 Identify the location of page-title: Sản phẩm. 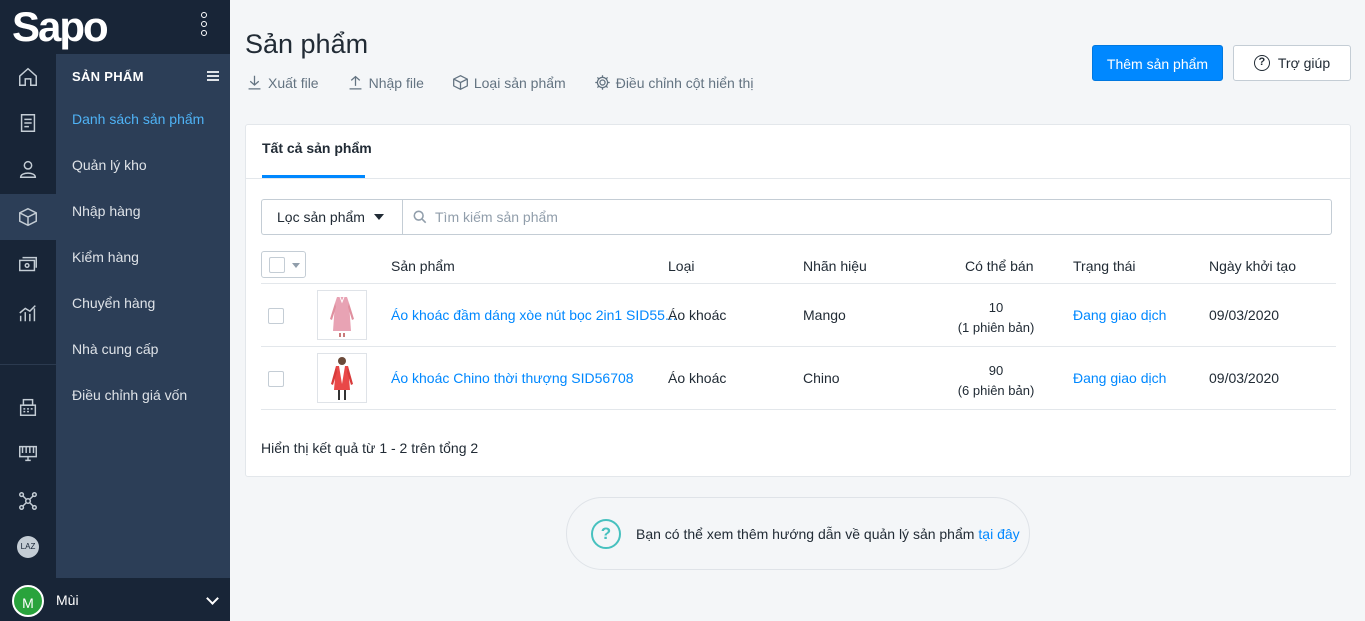
(307, 44).